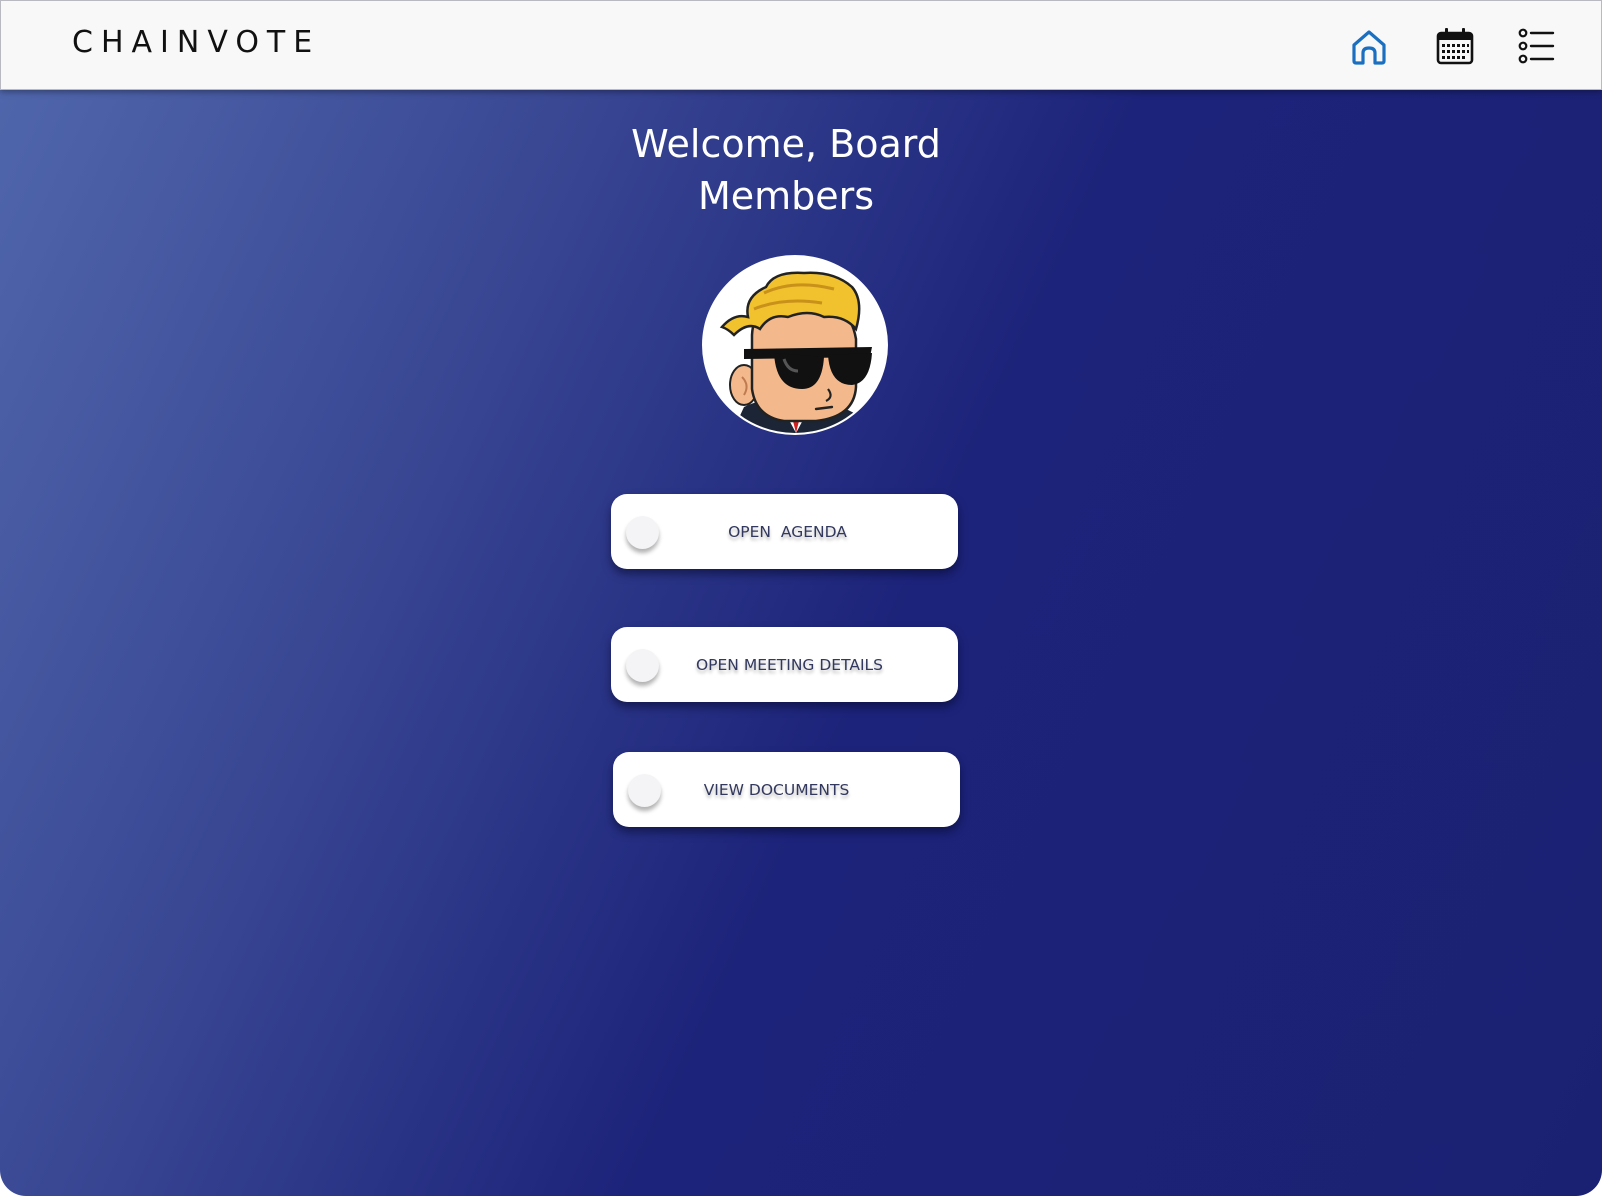  Describe the element at coordinates (795, 352) in the screenshot. I see `sunglasses-mascot-avatar` at that location.